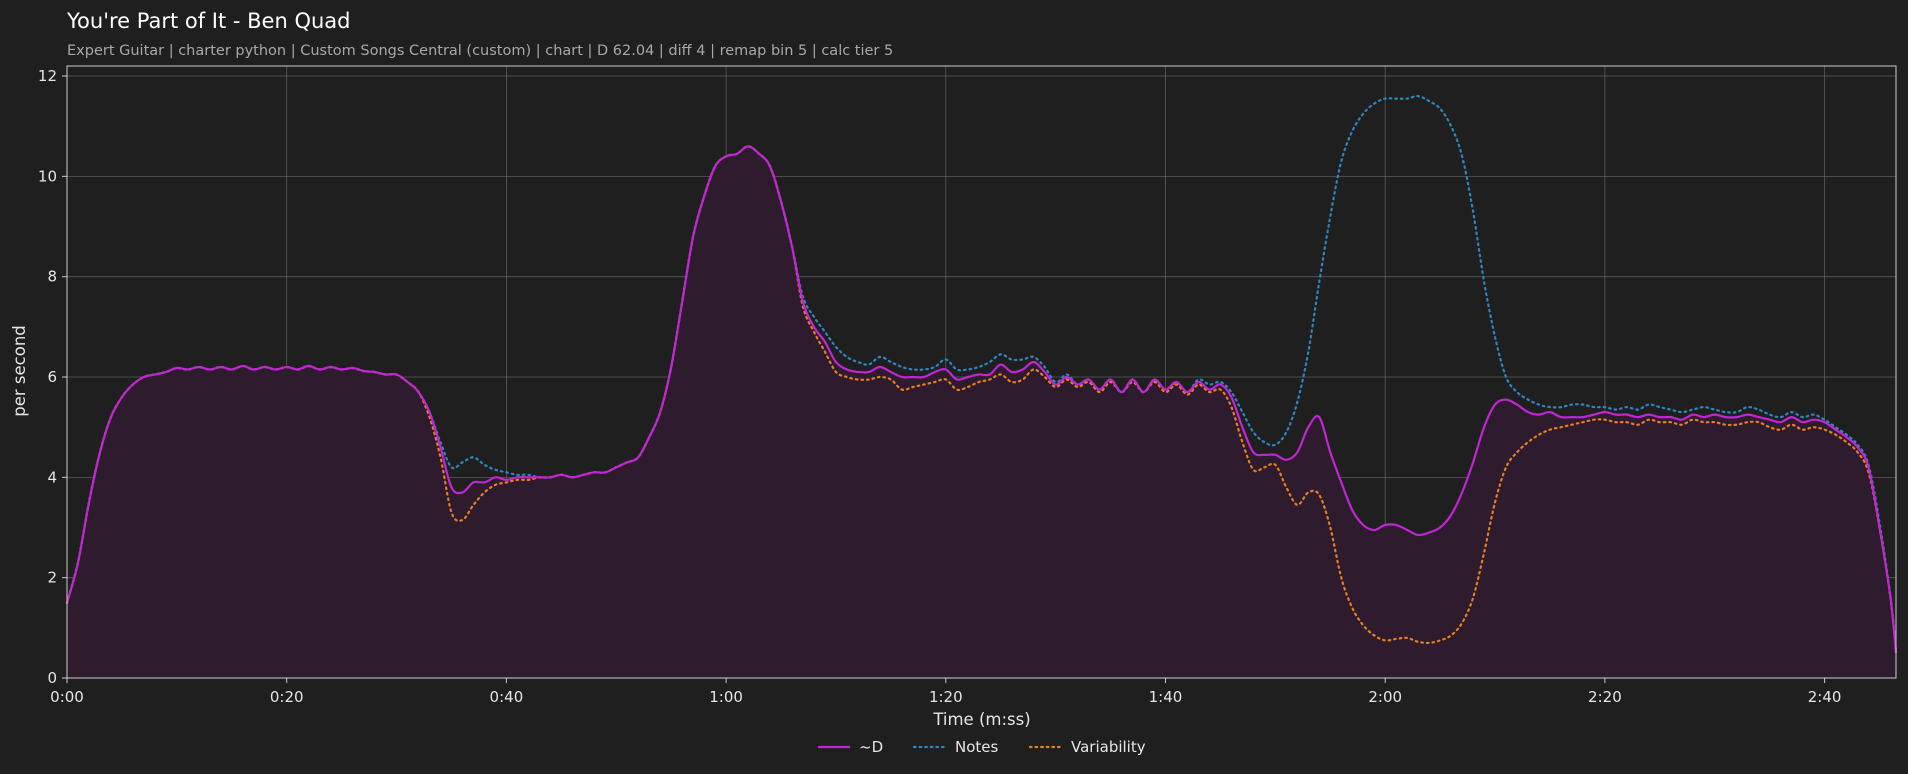  What do you see at coordinates (981, 719) in the screenshot?
I see `x-axis-label: Time (m:ss)` at bounding box center [981, 719].